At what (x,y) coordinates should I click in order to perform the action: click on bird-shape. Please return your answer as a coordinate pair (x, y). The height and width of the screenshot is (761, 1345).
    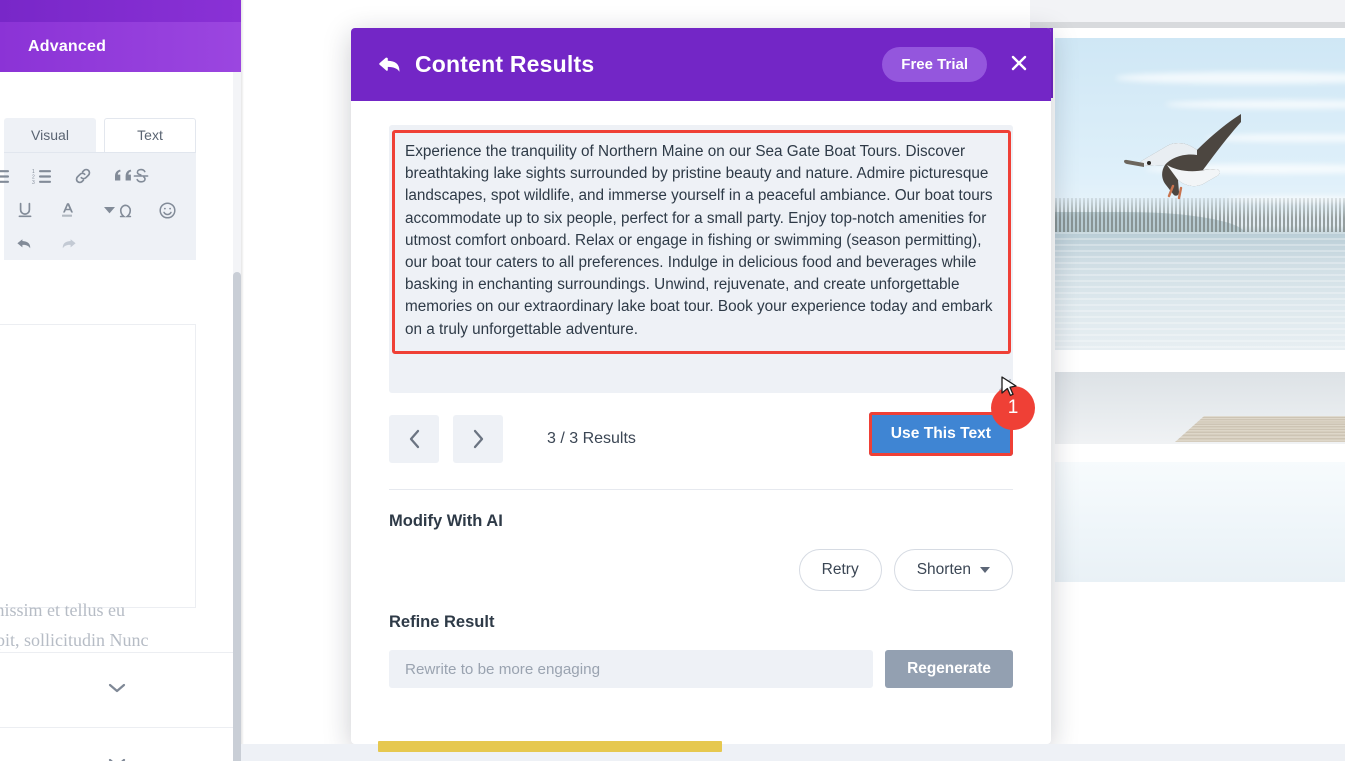
    Looking at the image, I should click on (1182, 157).